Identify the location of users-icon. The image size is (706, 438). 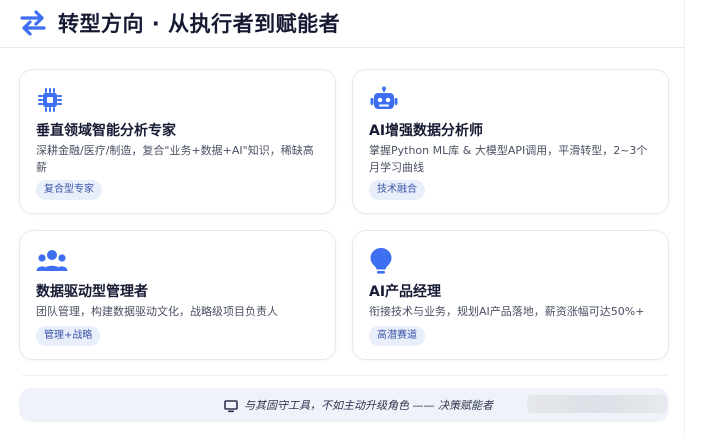
(52, 261).